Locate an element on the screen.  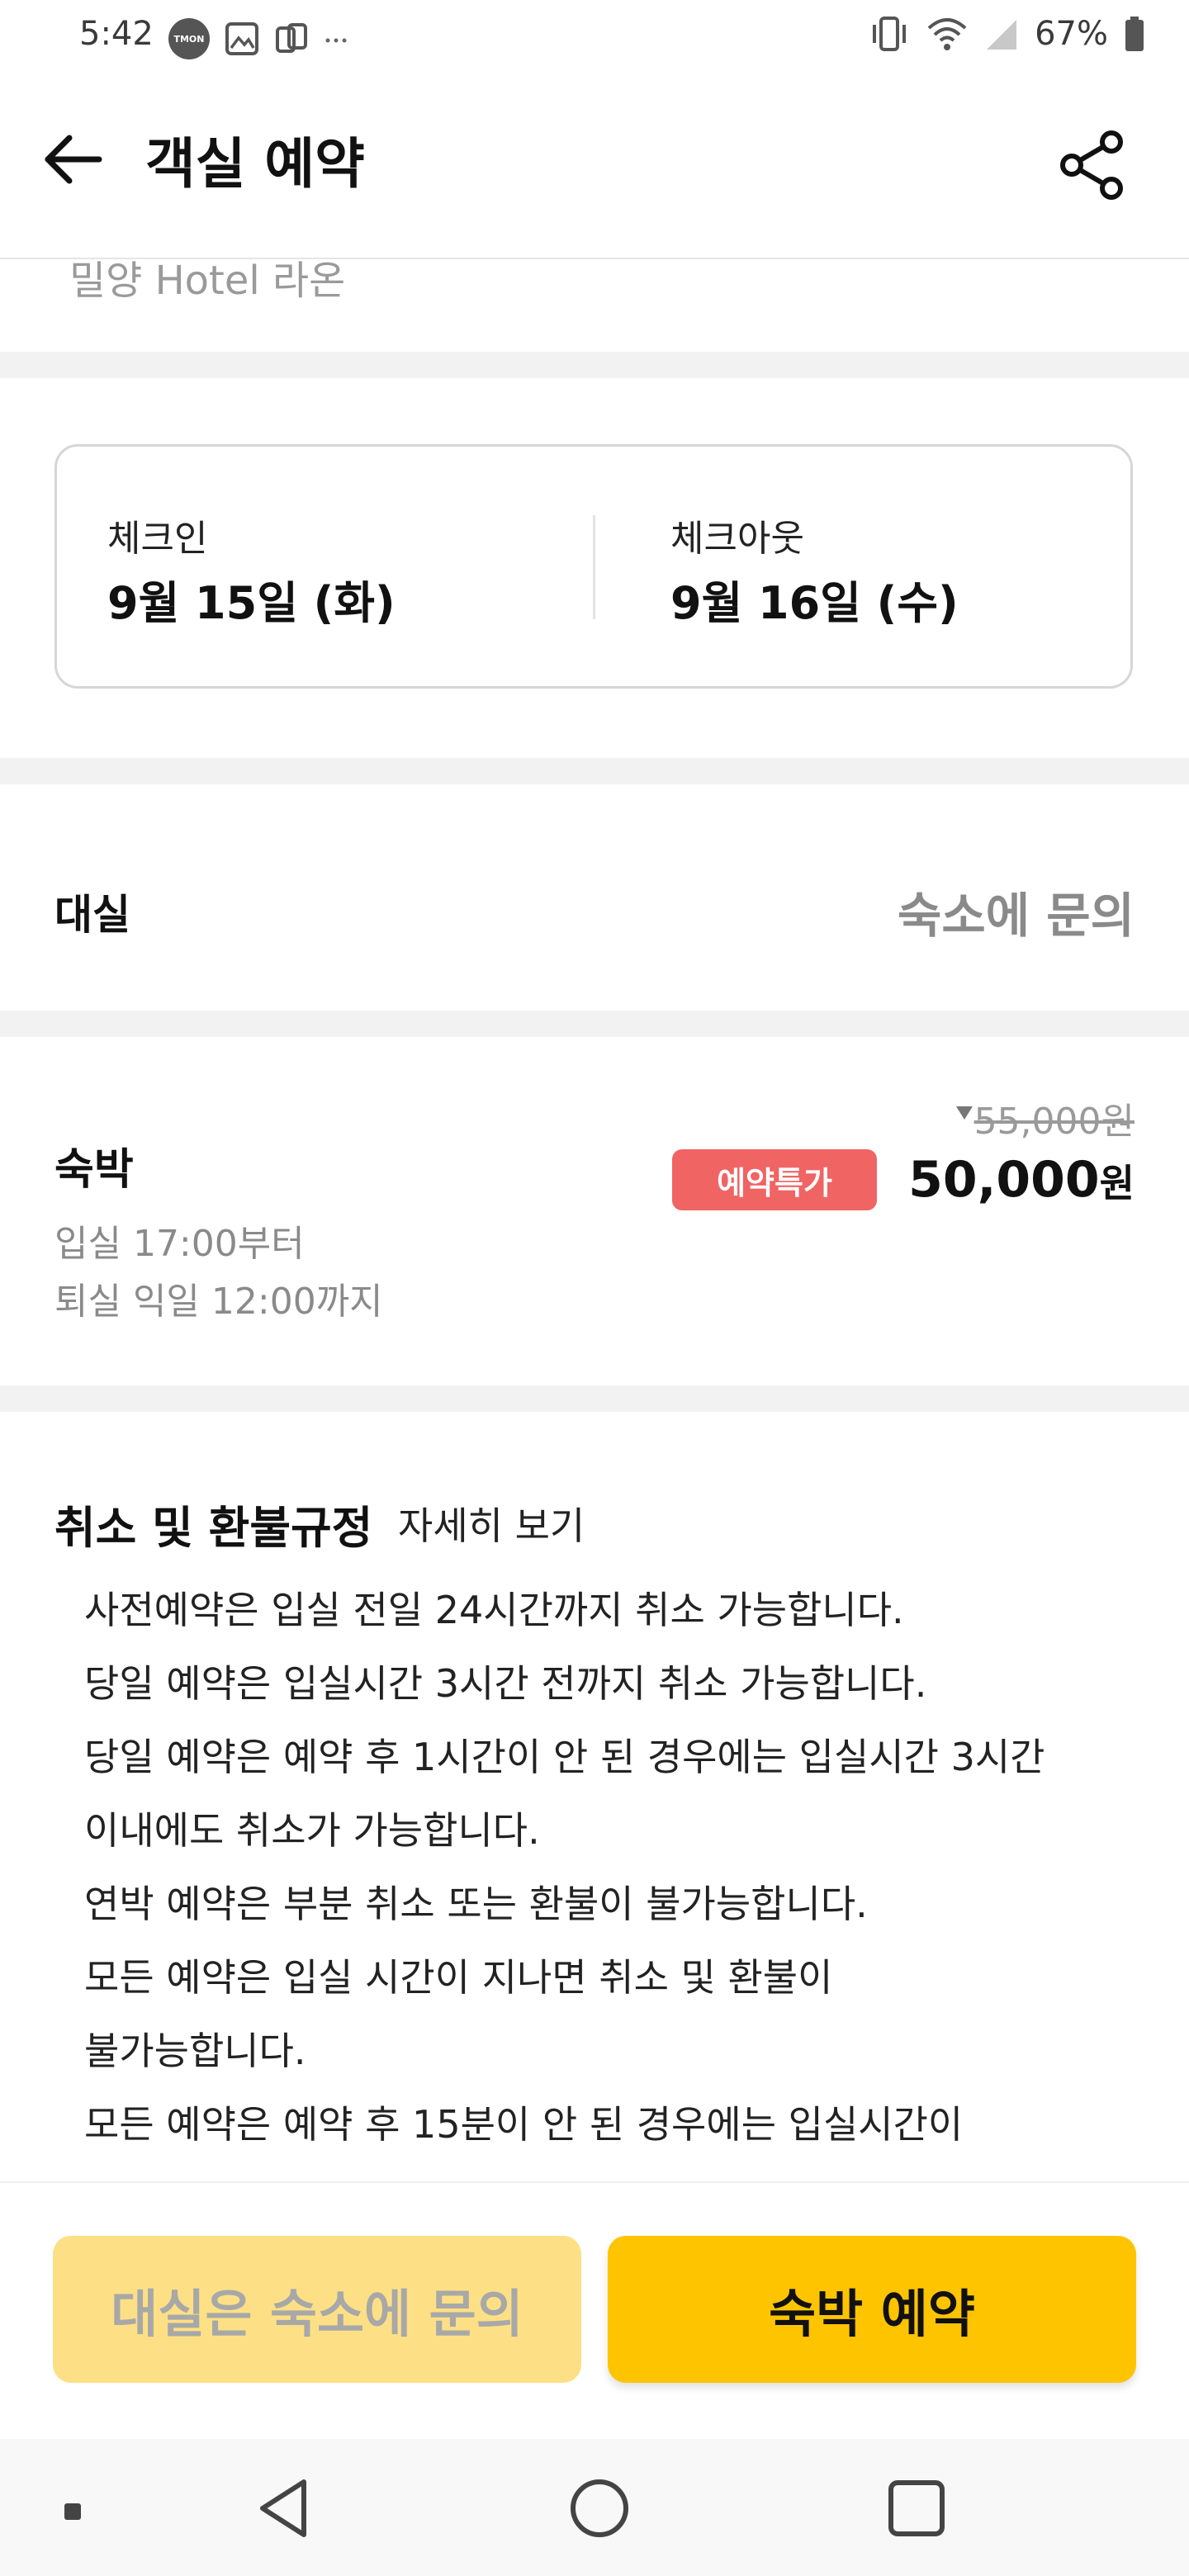
original-price: 55,000원 is located at coordinates (1054, 1122).